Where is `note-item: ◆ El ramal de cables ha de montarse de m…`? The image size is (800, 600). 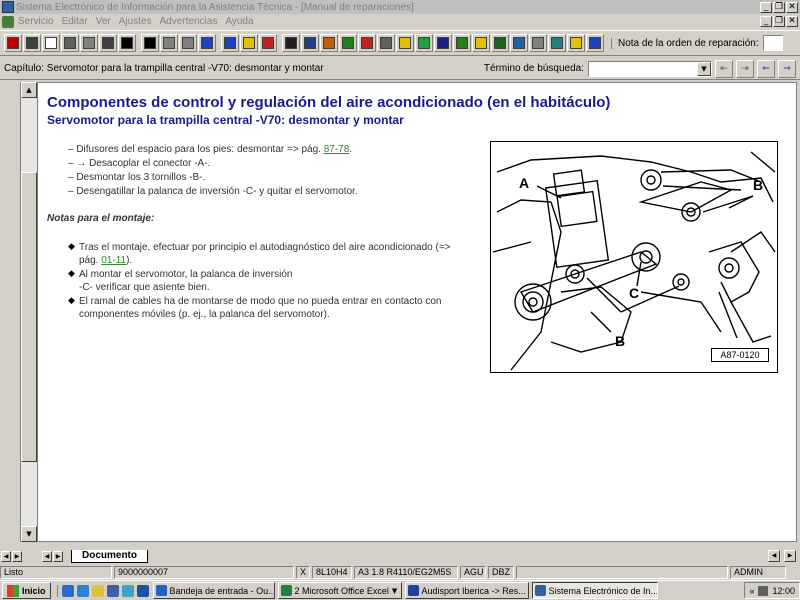 note-item: ◆ El ramal de cables ha de montarse de m… is located at coordinates (268, 308).